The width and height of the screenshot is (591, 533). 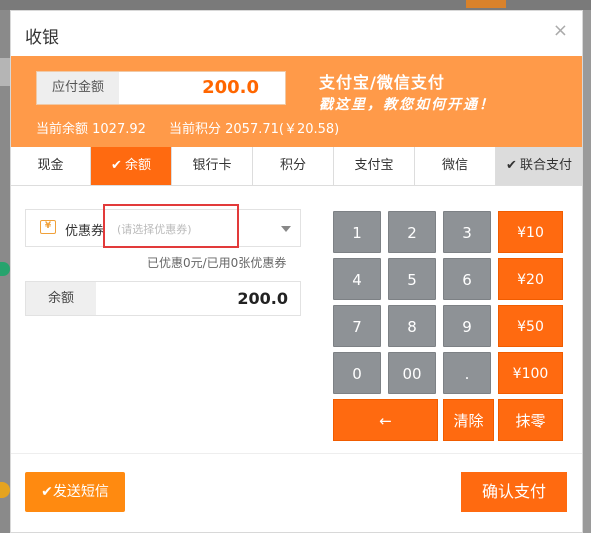 What do you see at coordinates (486, 4) in the screenshot?
I see `background-chip` at bounding box center [486, 4].